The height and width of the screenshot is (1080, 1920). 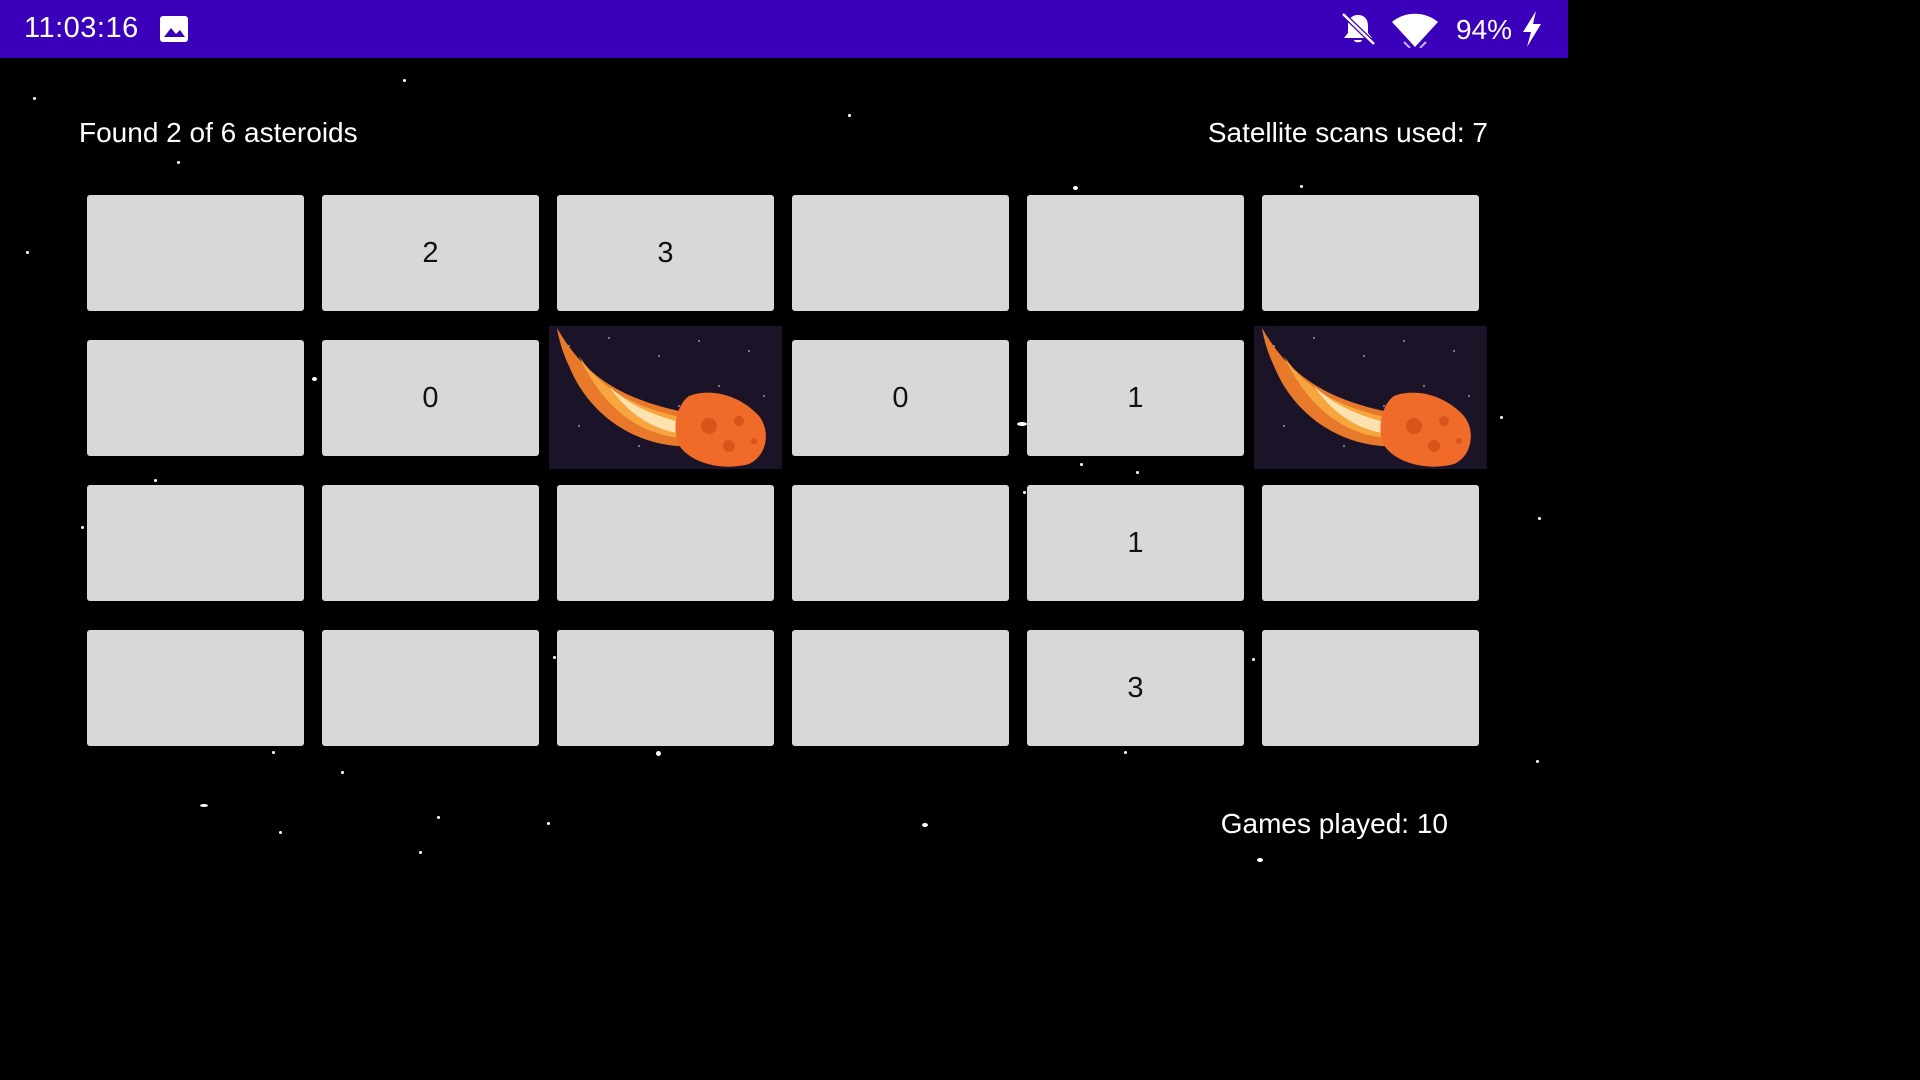 What do you see at coordinates (81, 28) in the screenshot?
I see `status-time: 11:03:16` at bounding box center [81, 28].